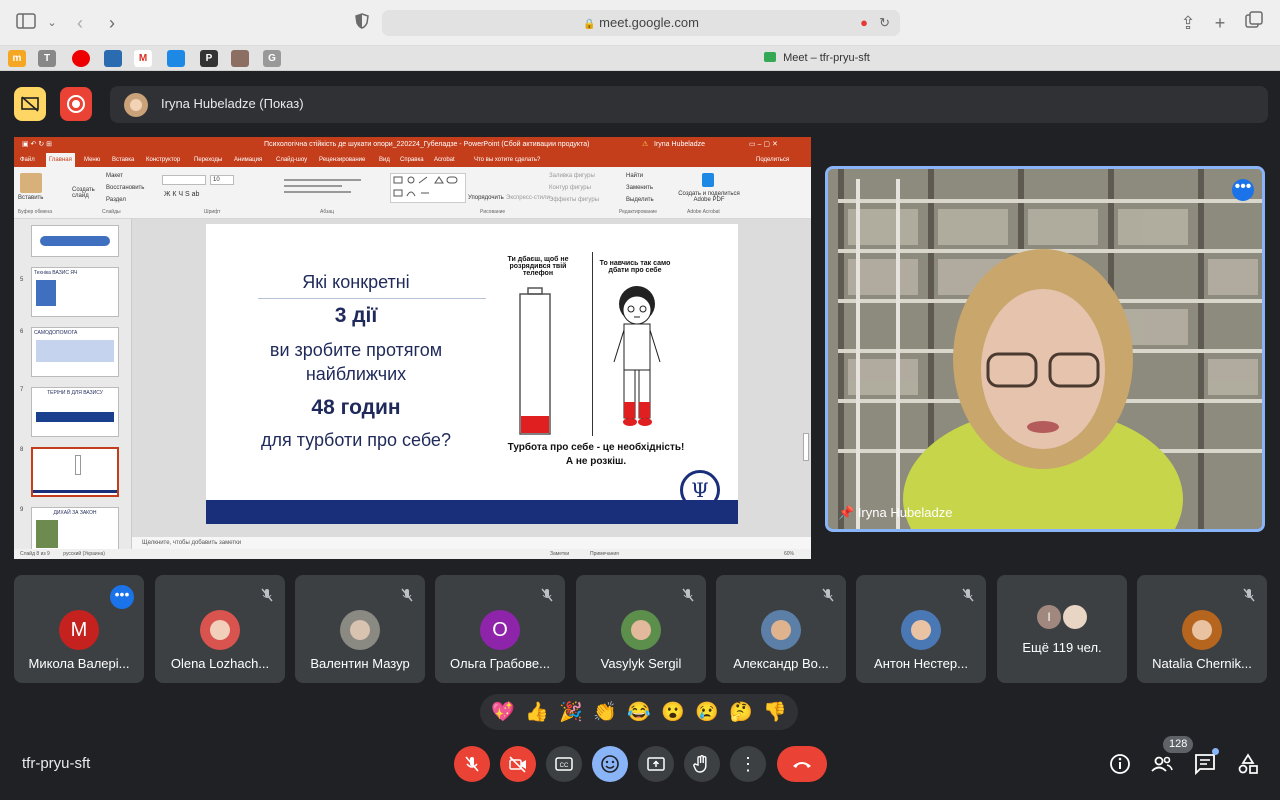 Image resolution: width=1280 pixels, height=800 pixels. What do you see at coordinates (1188, 23) in the screenshot?
I see `share-icon: ⇪` at bounding box center [1188, 23].